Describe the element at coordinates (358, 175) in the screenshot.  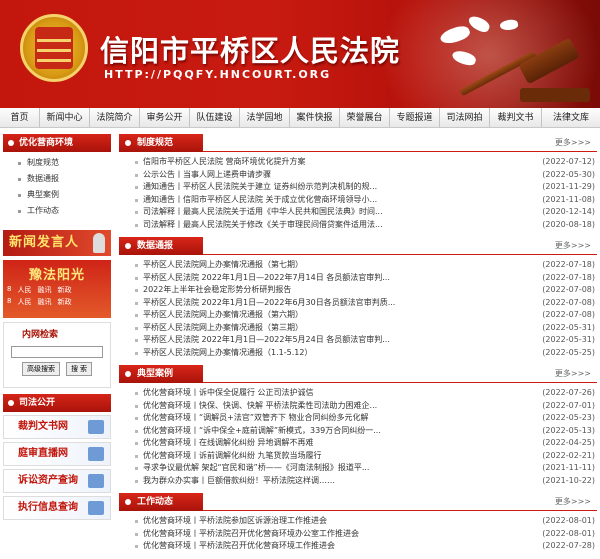
I see `list-item: 公示公告丨当事人网上递费申请步骤 (2022-05-30)` at that location.